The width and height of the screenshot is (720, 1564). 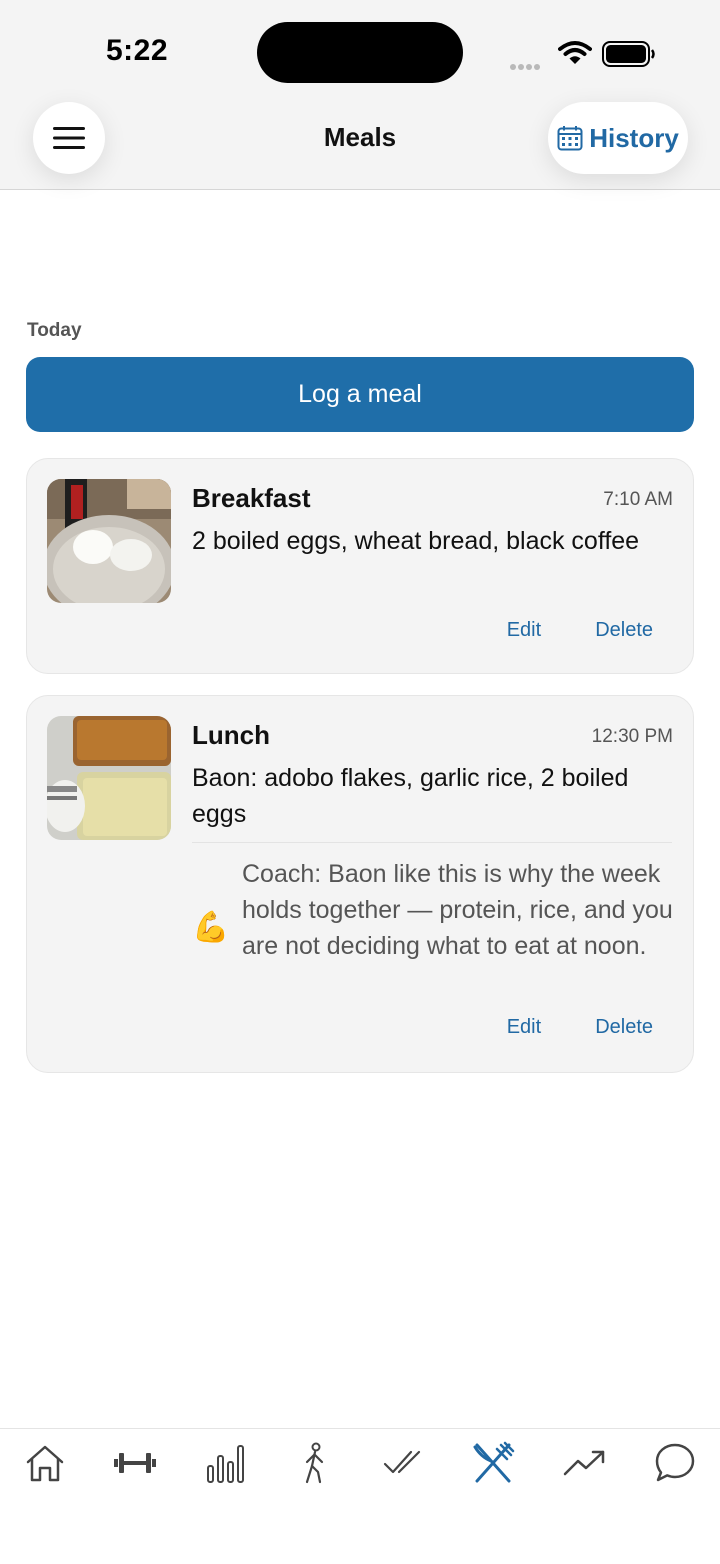 What do you see at coordinates (231, 735) in the screenshot?
I see `meal-name: Lunch` at bounding box center [231, 735].